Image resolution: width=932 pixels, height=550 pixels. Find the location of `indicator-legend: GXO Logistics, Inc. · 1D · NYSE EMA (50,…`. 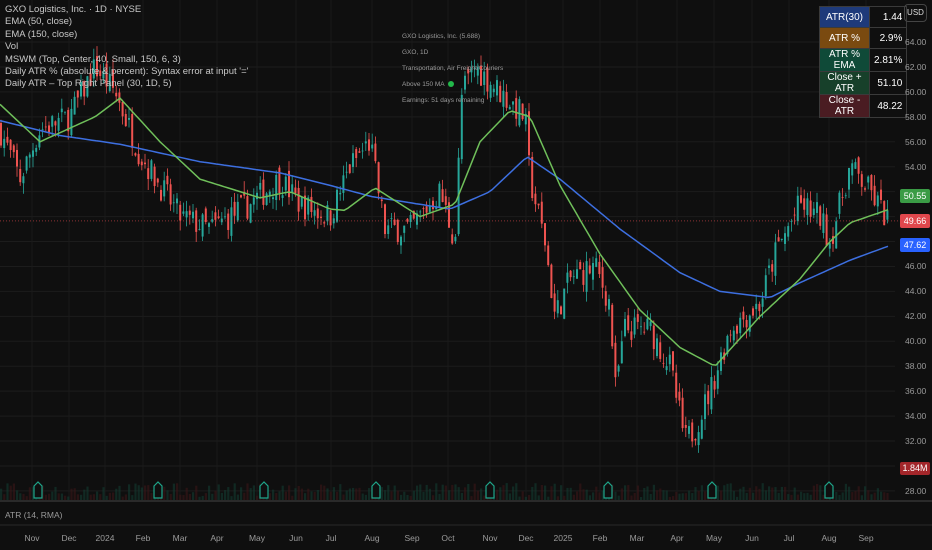

indicator-legend: GXO Logistics, Inc. · 1D · NYSE EMA (50,… is located at coordinates (126, 47).